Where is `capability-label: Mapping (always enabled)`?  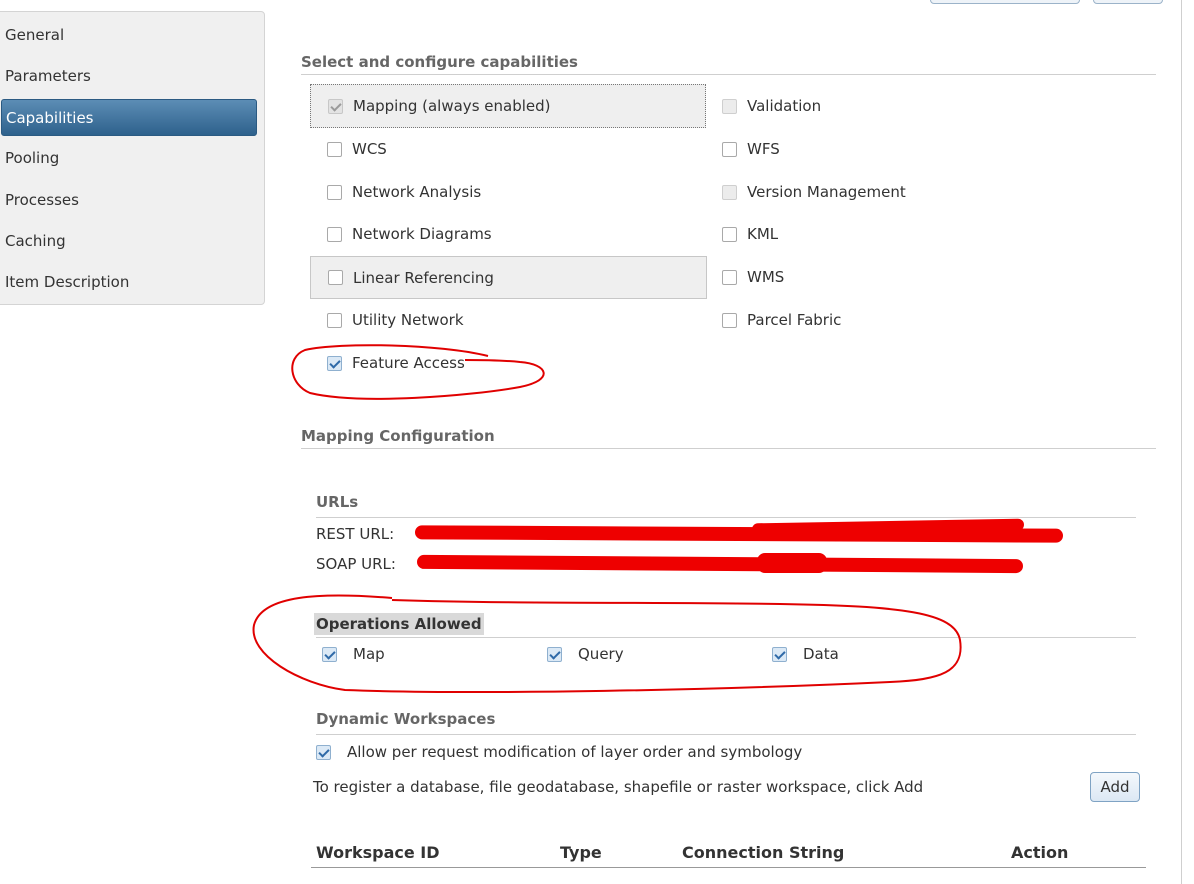
capability-label: Mapping (always enabled) is located at coordinates (452, 106).